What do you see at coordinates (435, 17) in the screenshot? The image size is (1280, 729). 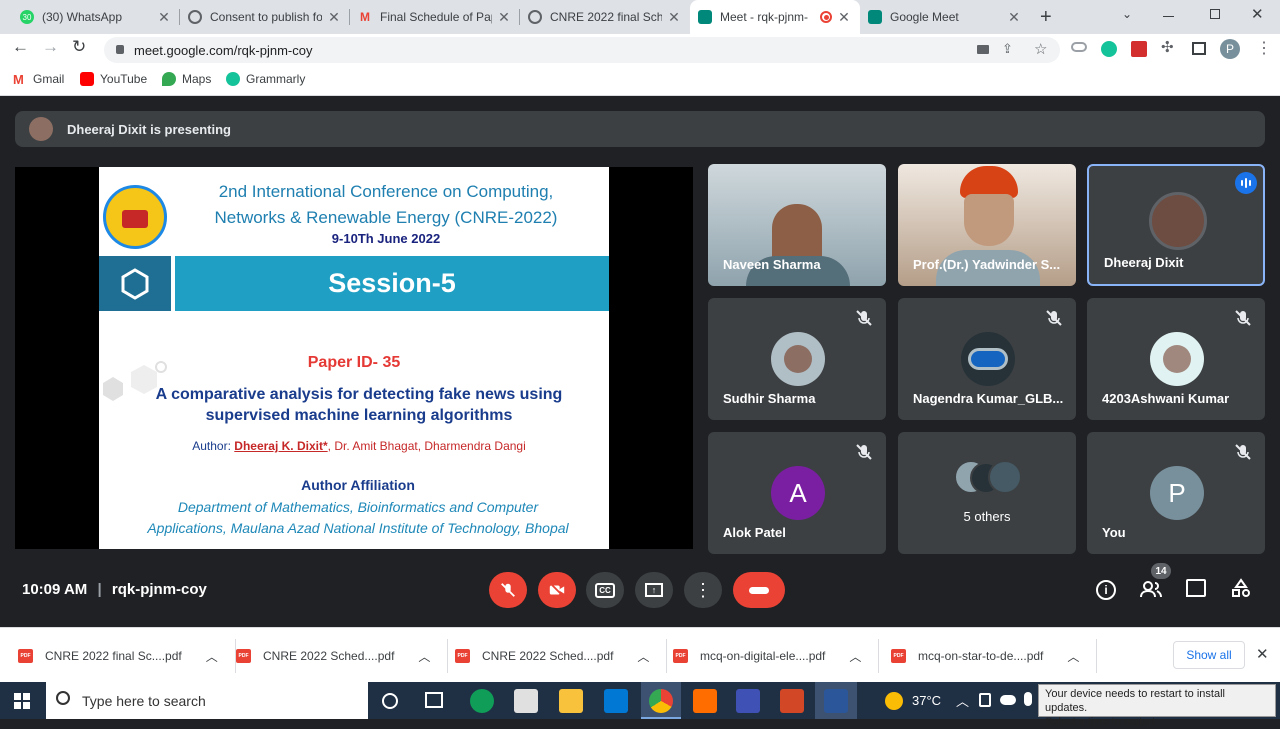 I see `tab-gmail: M Final Schedule of Pap ✕` at bounding box center [435, 17].